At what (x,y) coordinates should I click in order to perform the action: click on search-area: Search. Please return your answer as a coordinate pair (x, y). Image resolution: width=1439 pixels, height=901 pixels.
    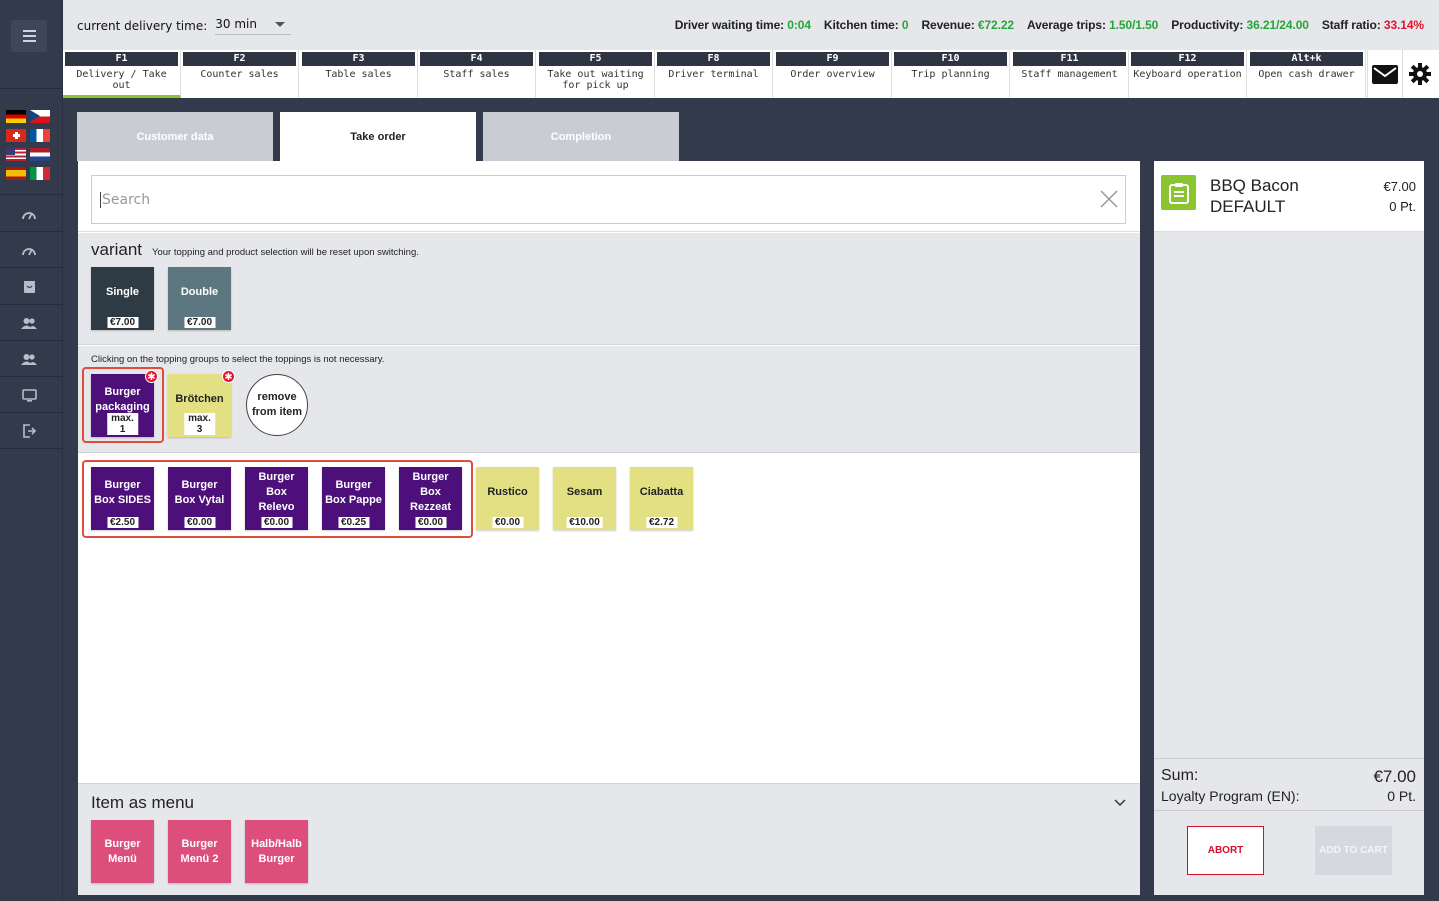
    Looking at the image, I should click on (609, 196).